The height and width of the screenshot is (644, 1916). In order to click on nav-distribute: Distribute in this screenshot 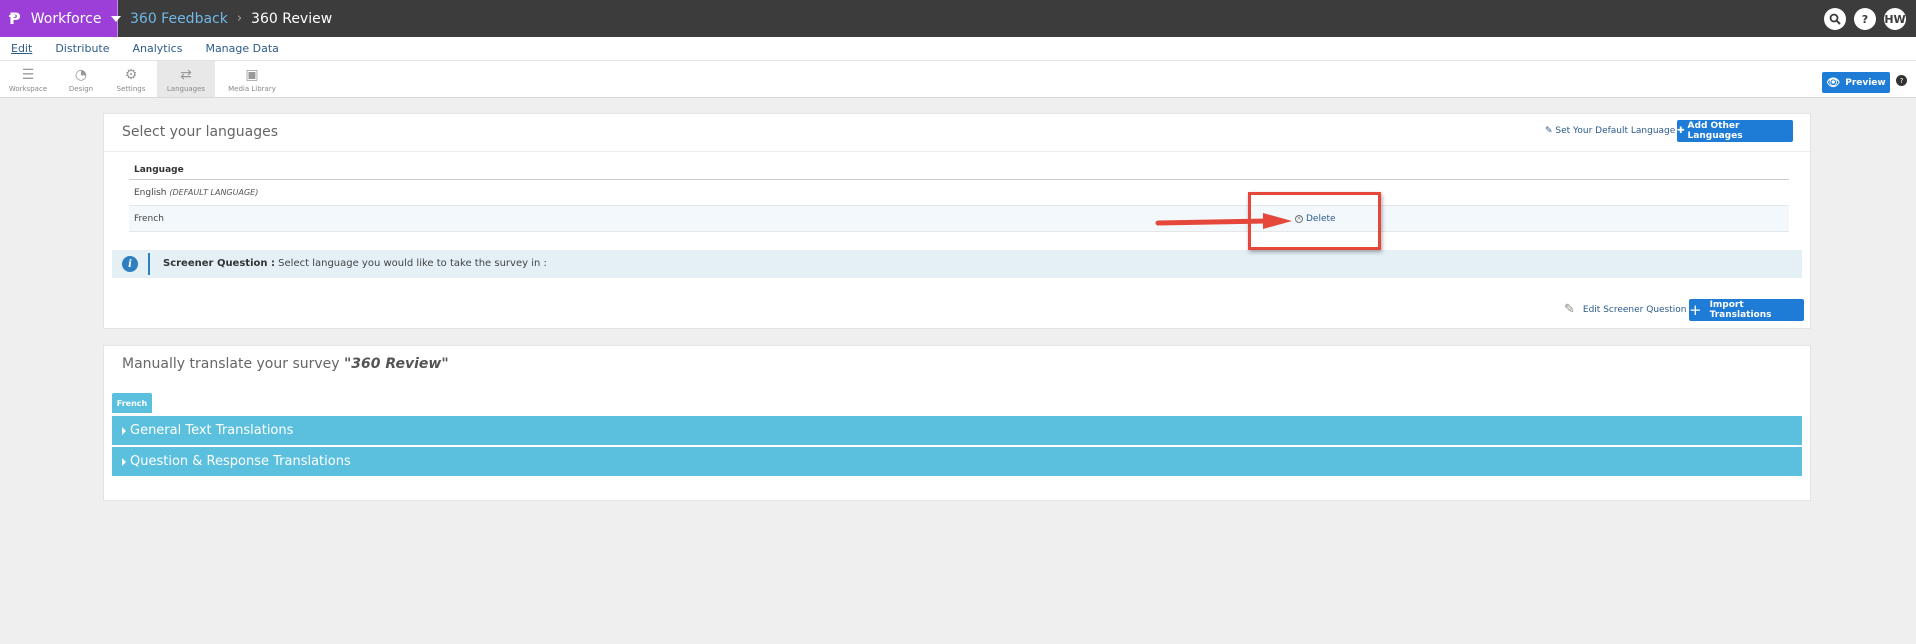, I will do `click(82, 48)`.